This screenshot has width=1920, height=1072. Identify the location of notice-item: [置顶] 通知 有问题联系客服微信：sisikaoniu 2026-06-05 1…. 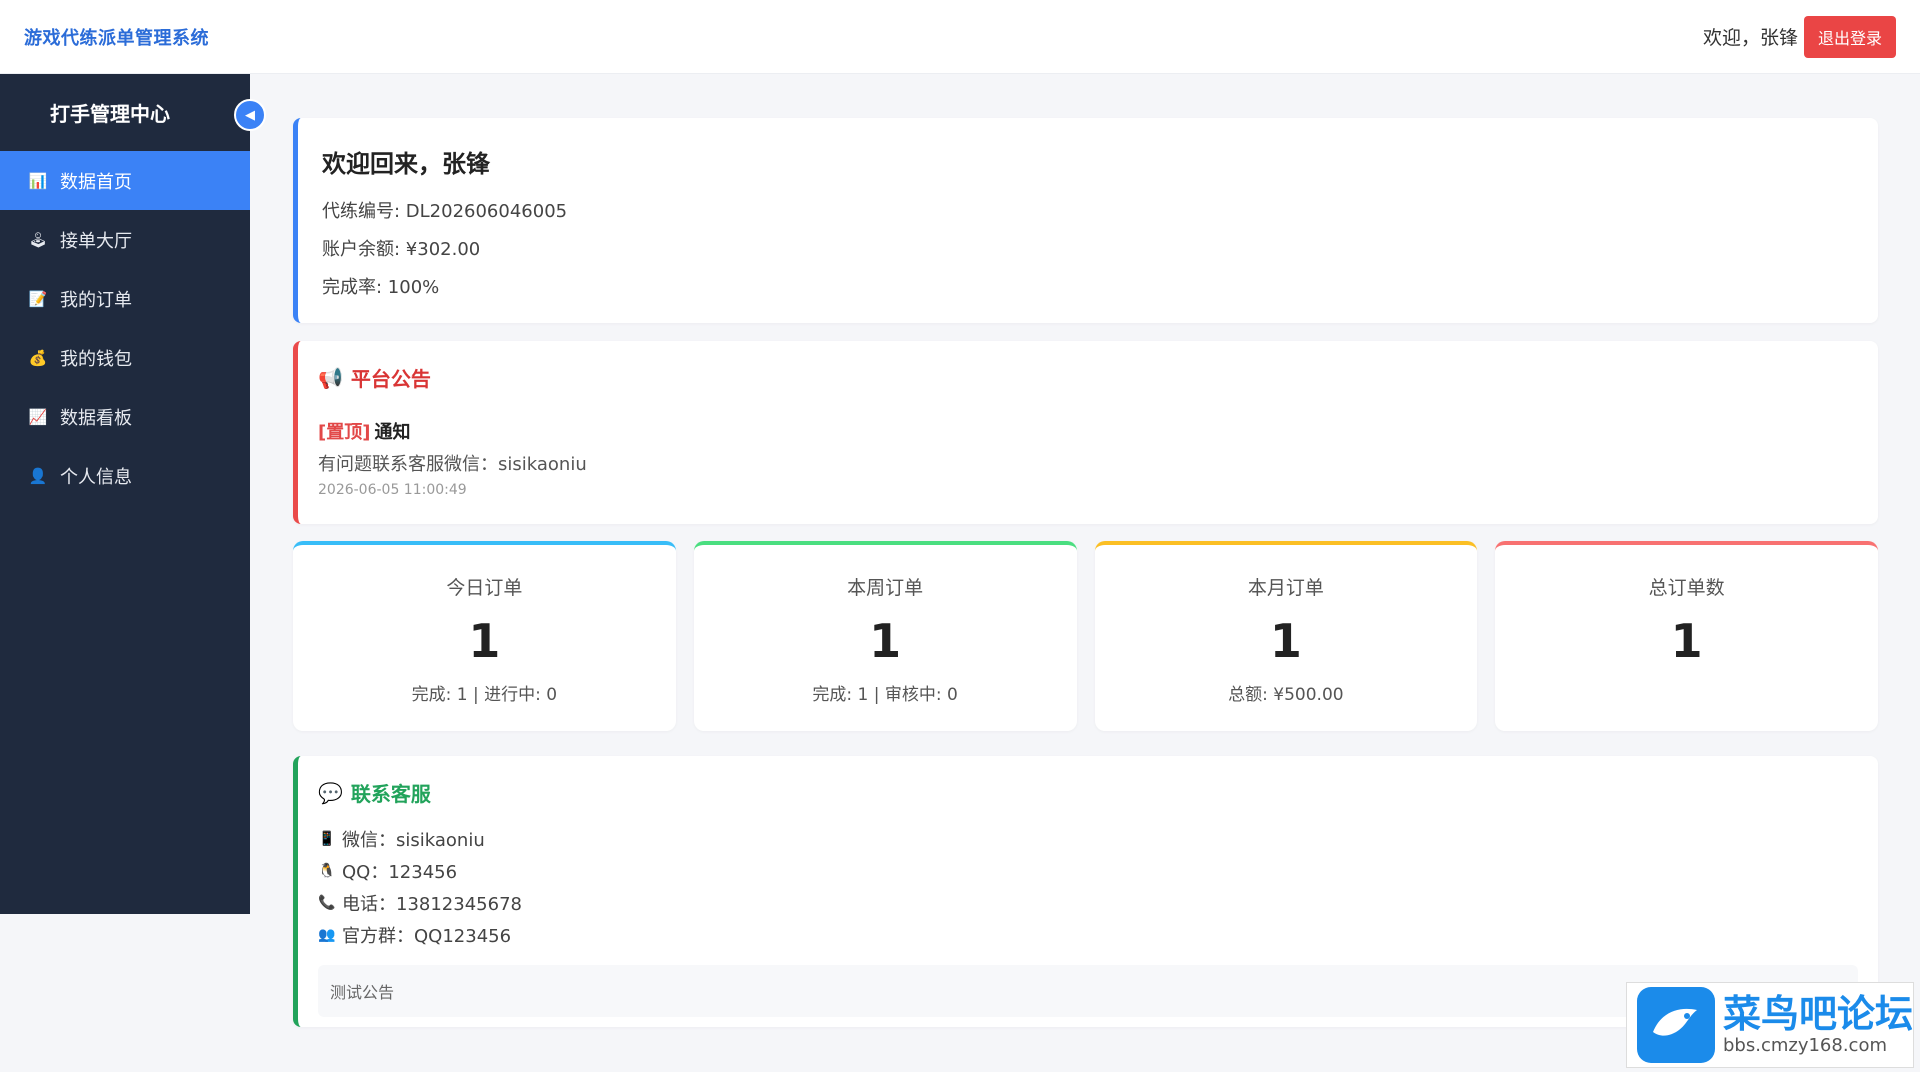
(1088, 458).